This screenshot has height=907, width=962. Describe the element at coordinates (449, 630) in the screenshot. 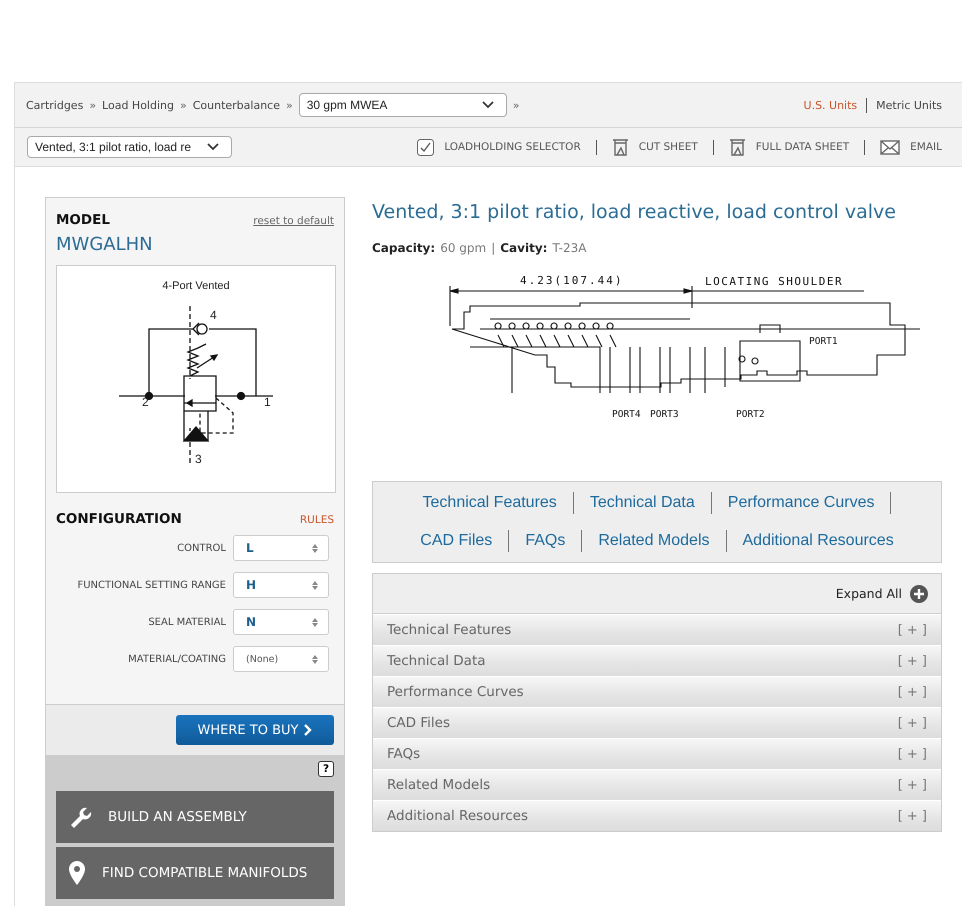

I see `accordion-title: Technical Features` at that location.